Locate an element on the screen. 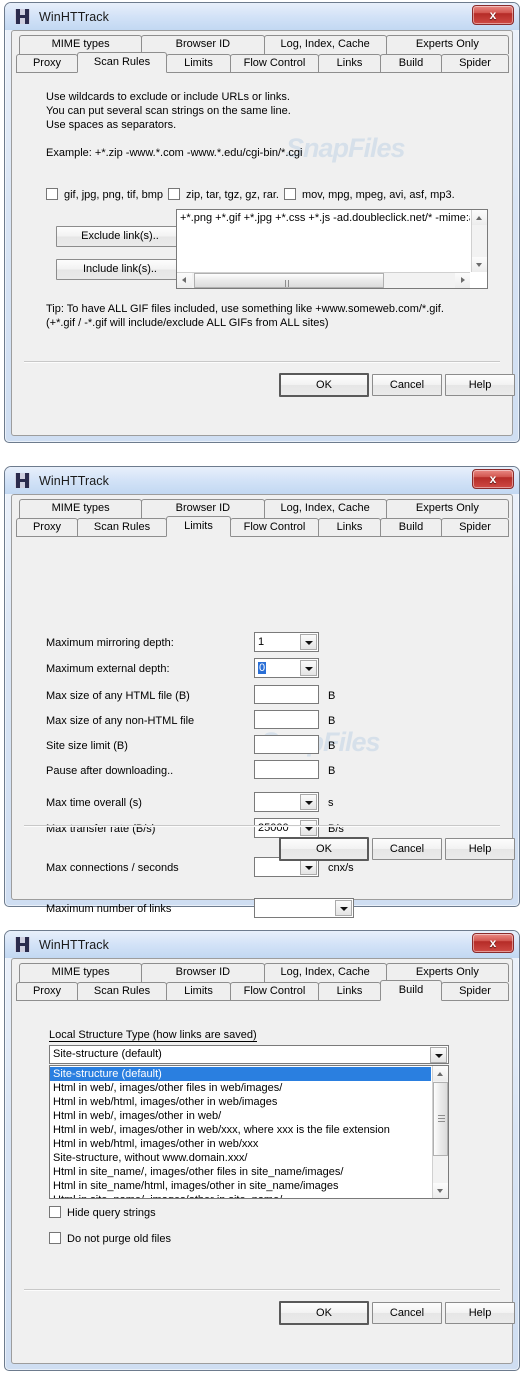 Image resolution: width=524 pixels, height=1375 pixels. include-links-button: Include link(s).. is located at coordinates (120, 269).